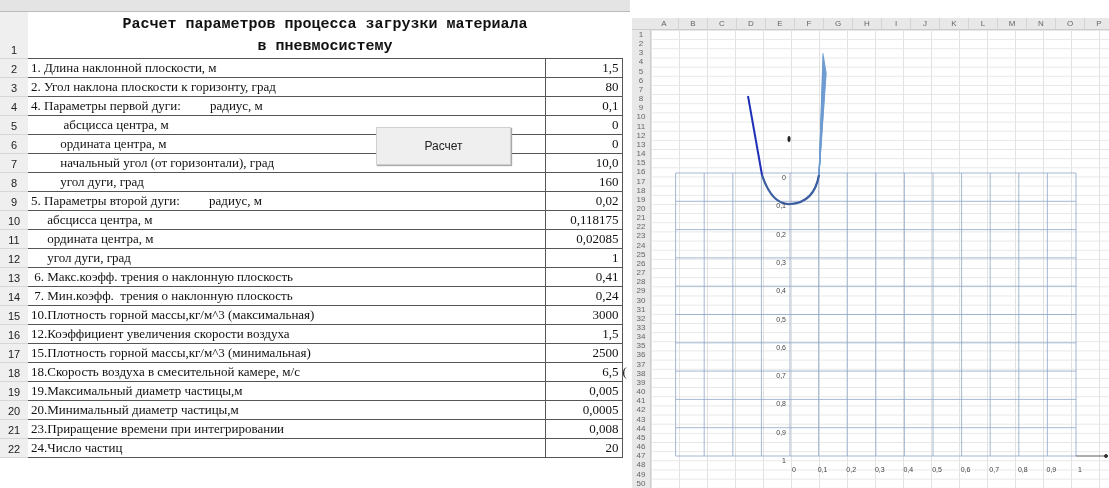 This screenshot has height=488, width=1109. Describe the element at coordinates (983, 23) in the screenshot. I see `column-header: L` at that location.